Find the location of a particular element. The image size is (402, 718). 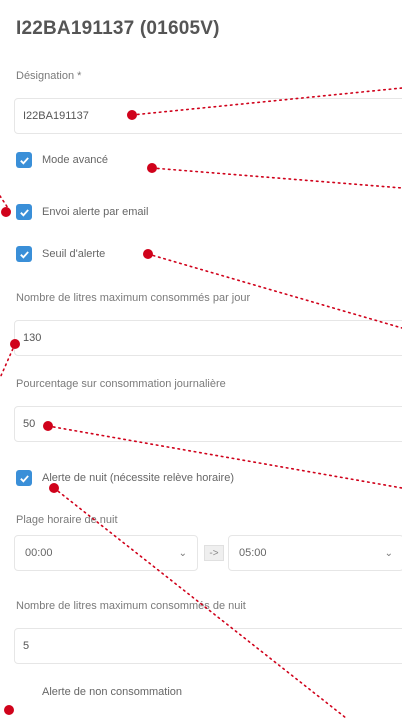

pourcentage-input: 50 is located at coordinates (208, 424).